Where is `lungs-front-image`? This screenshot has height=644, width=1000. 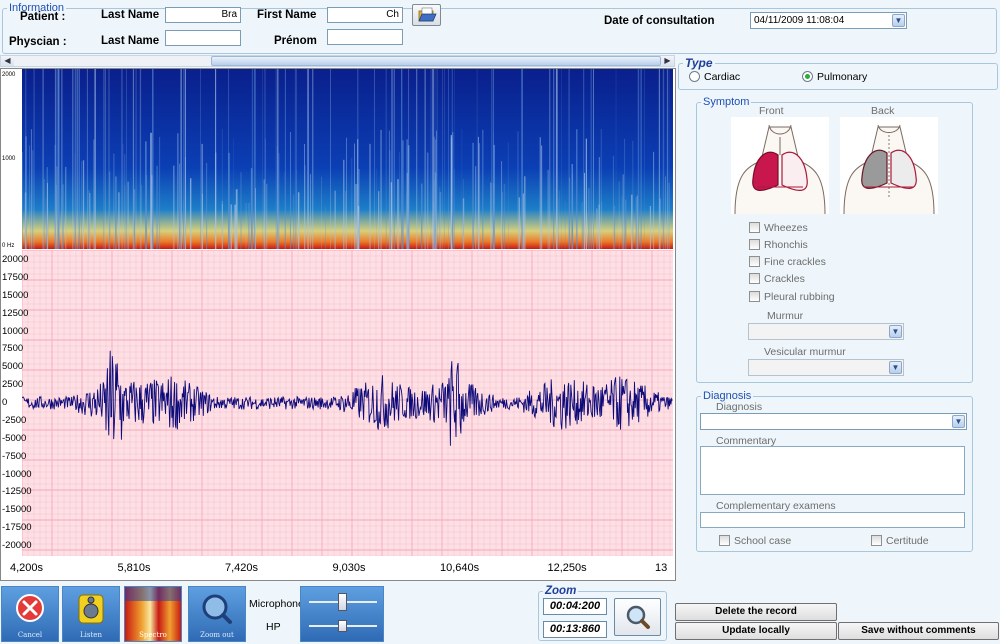
lungs-front-image is located at coordinates (780, 165).